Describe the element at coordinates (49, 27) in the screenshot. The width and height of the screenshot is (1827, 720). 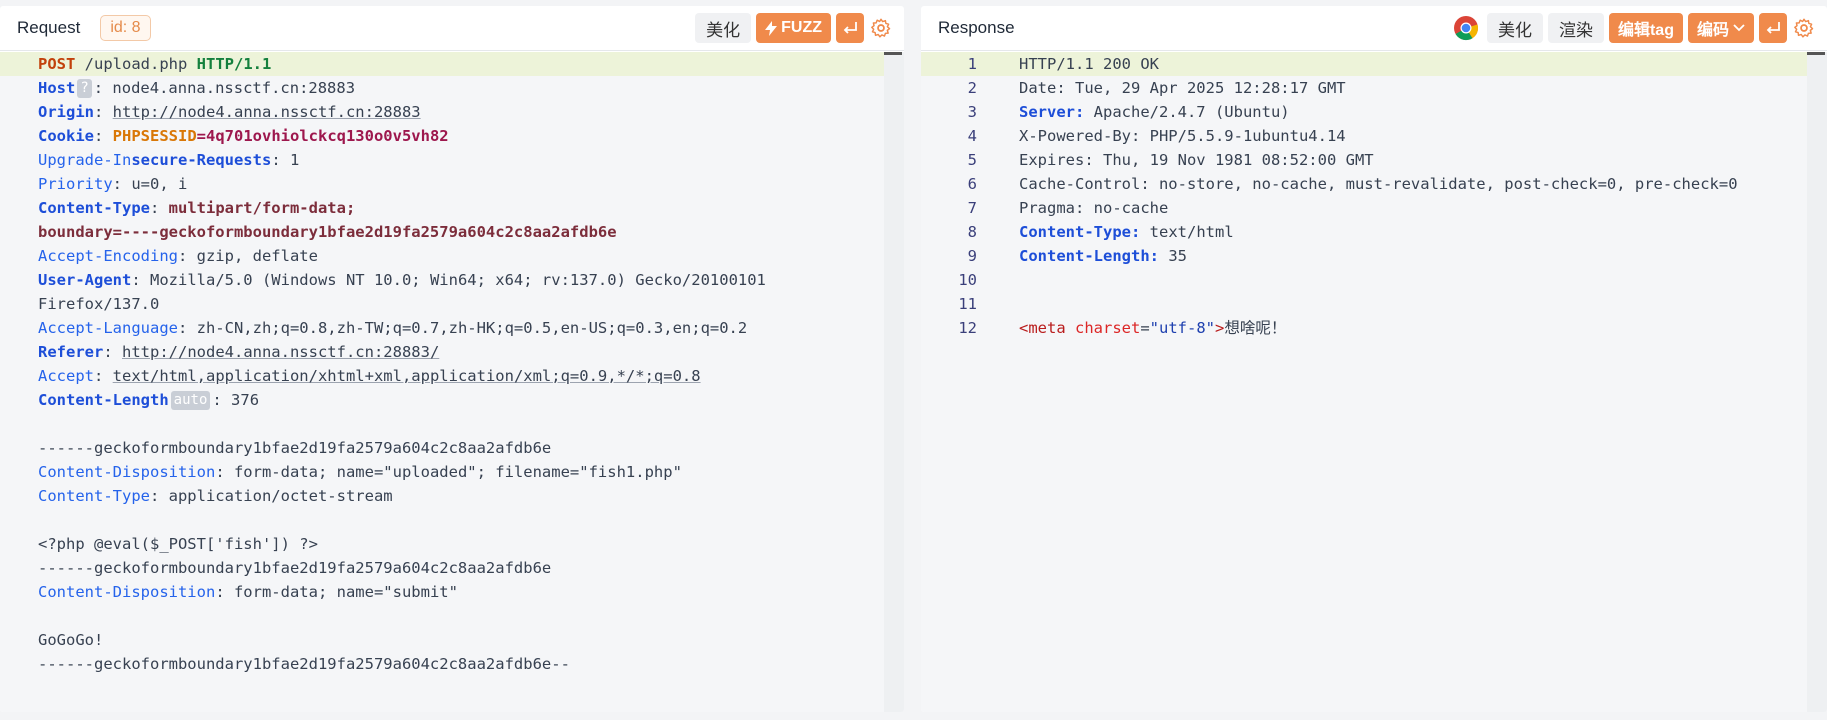
I see `request-title: Request` at that location.